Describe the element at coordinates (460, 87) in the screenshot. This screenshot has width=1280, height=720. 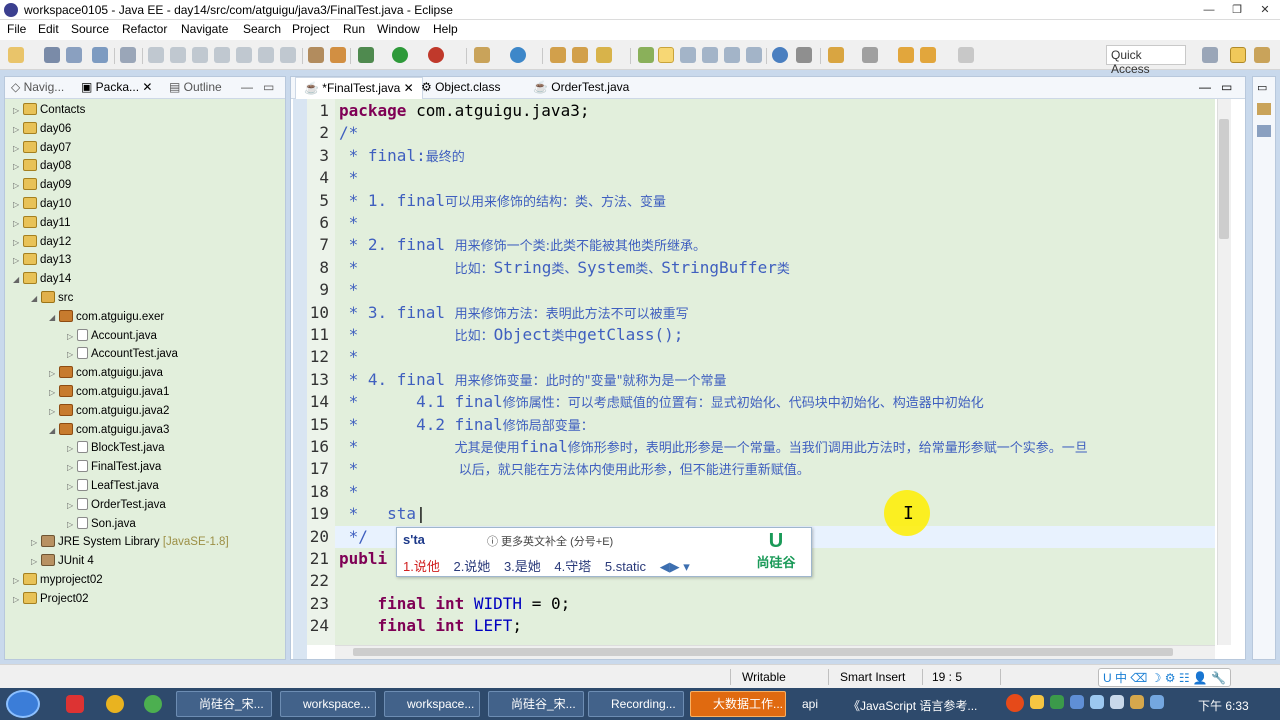
I see `tab-object-class: ⚙ Object.class` at that location.